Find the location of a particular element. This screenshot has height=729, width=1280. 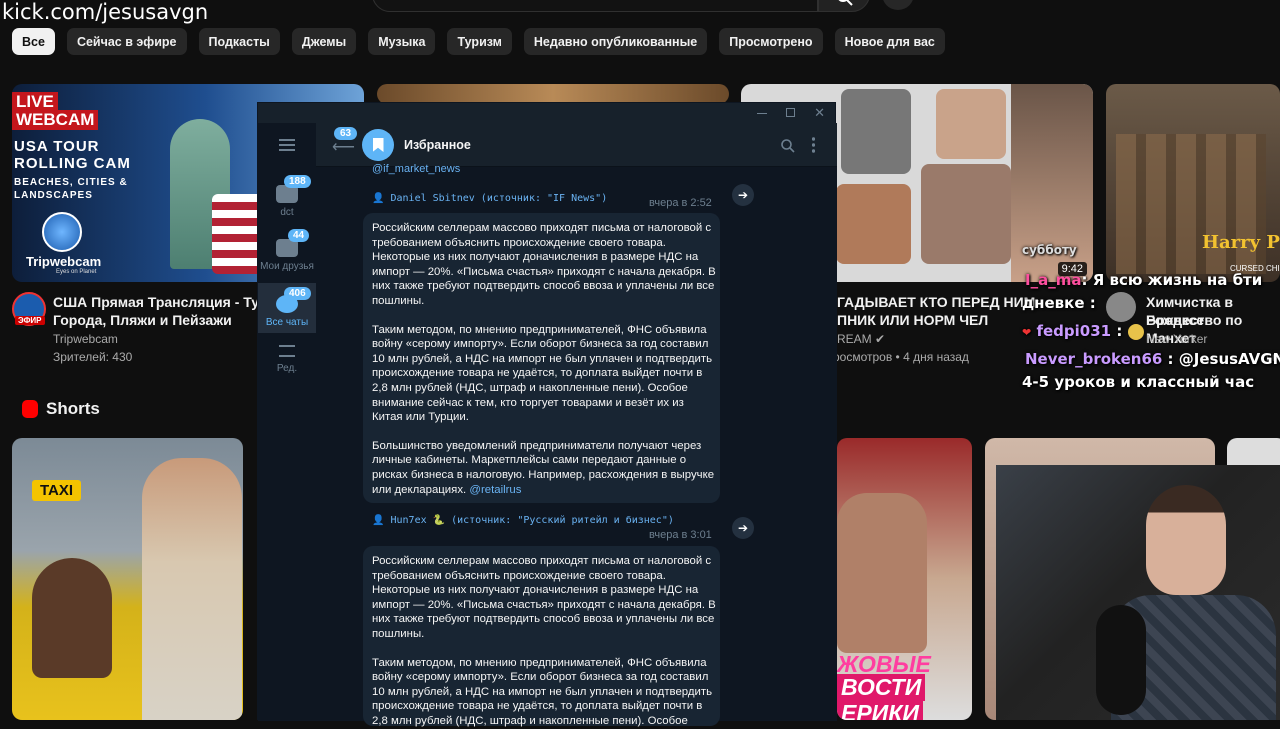

video-channel: REAM ✔ is located at coordinates (861, 339).